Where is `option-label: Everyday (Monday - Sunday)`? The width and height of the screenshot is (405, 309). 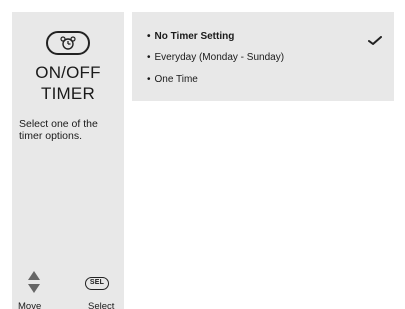
option-label: Everyday (Monday - Sunday) is located at coordinates (219, 57).